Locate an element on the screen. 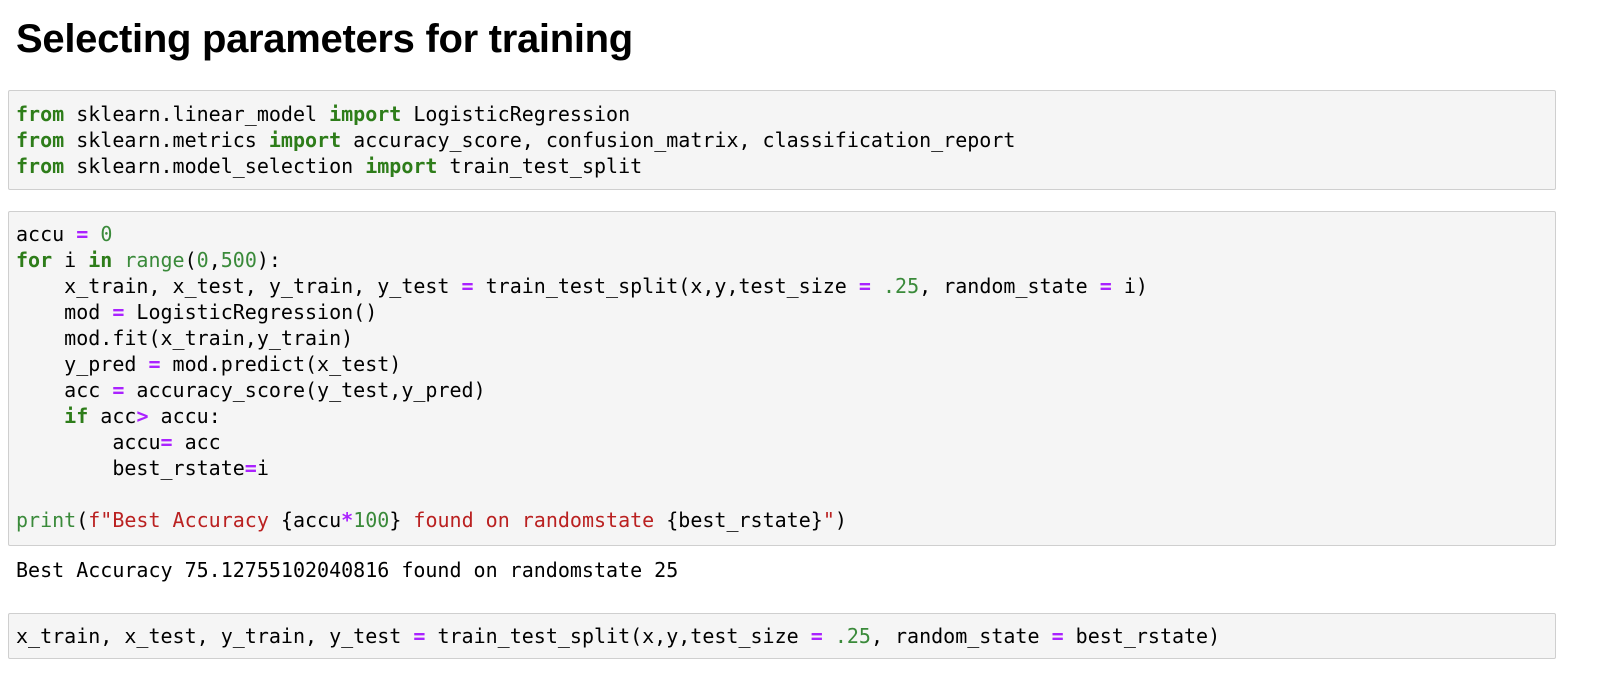 The image size is (1622, 696). string-token: " is located at coordinates (828, 520).